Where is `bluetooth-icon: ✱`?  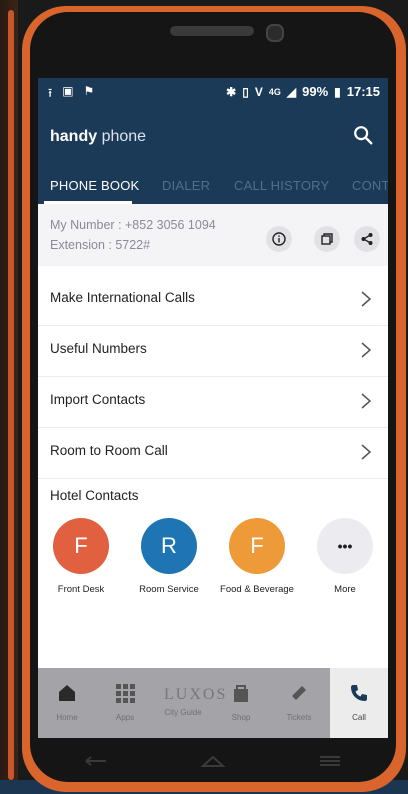 bluetooth-icon: ✱ is located at coordinates (231, 91).